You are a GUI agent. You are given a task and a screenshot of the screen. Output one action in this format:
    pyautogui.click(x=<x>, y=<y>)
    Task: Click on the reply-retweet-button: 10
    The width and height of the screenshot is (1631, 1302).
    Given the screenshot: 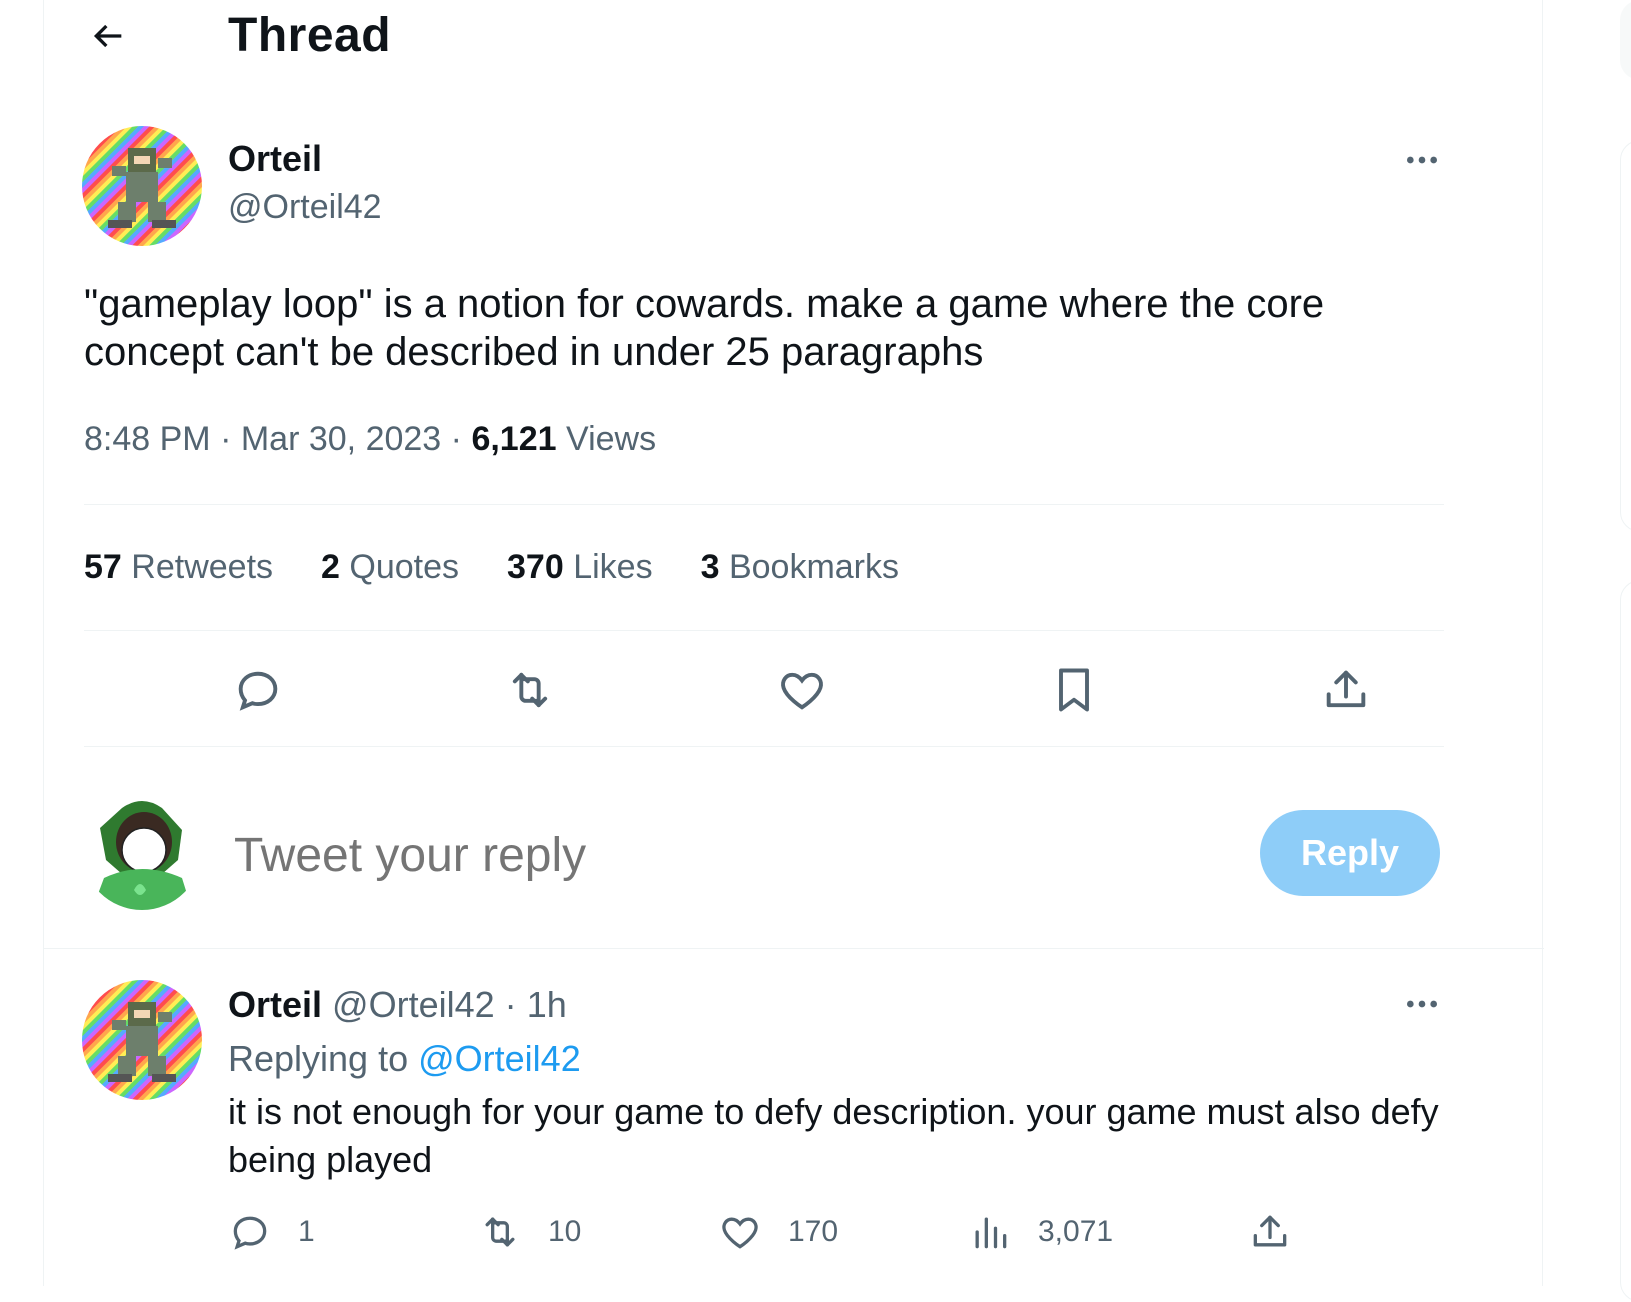 What is the action you would take?
    pyautogui.click(x=529, y=1232)
    